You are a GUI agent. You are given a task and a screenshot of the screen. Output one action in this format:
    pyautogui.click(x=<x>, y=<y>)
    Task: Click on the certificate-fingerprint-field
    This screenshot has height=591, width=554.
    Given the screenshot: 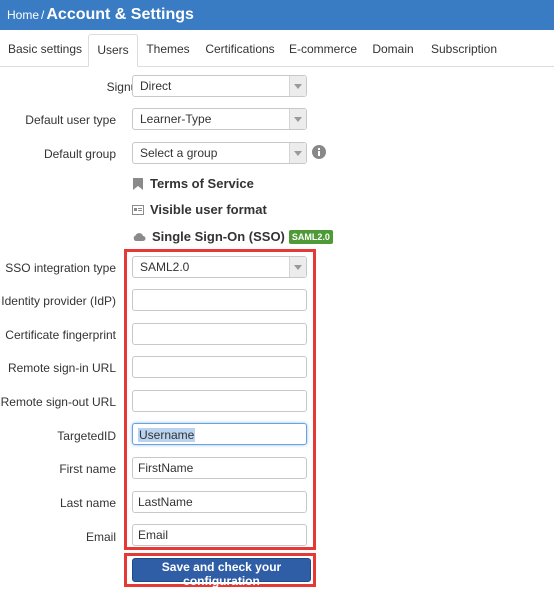 What is the action you would take?
    pyautogui.click(x=219, y=334)
    